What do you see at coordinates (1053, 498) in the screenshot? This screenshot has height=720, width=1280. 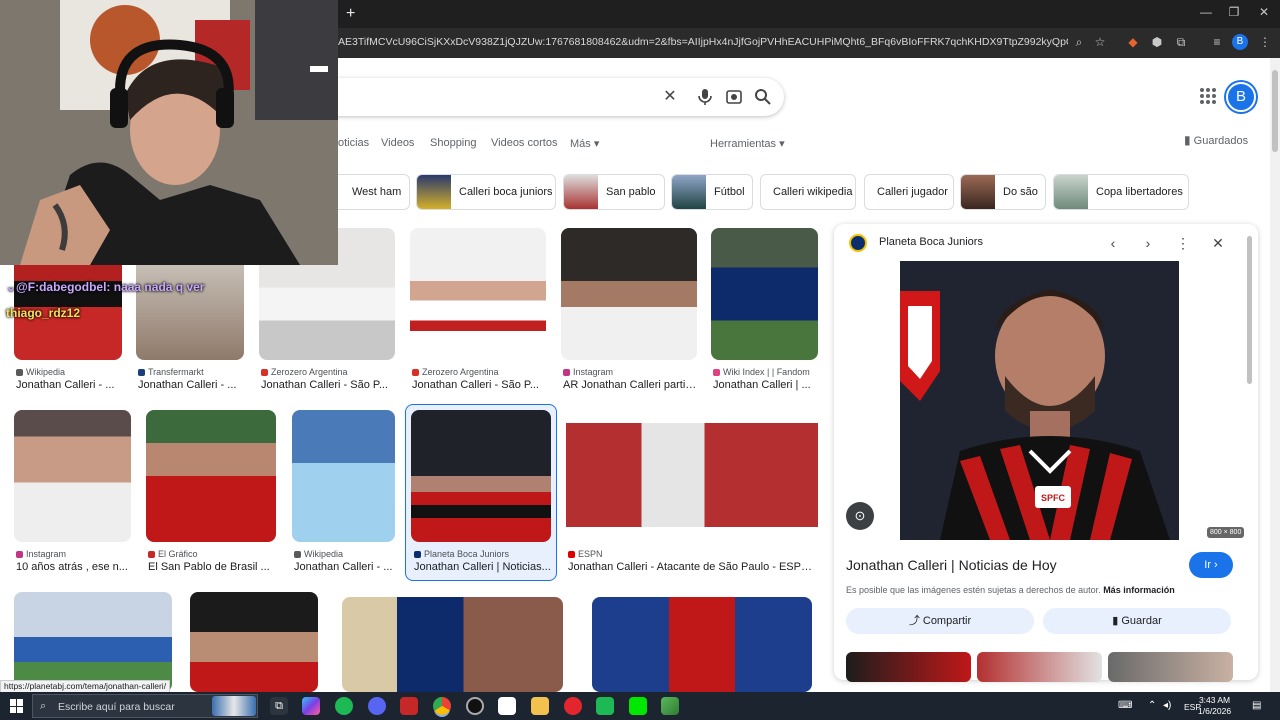 I see `svg-text: SPFC` at bounding box center [1053, 498].